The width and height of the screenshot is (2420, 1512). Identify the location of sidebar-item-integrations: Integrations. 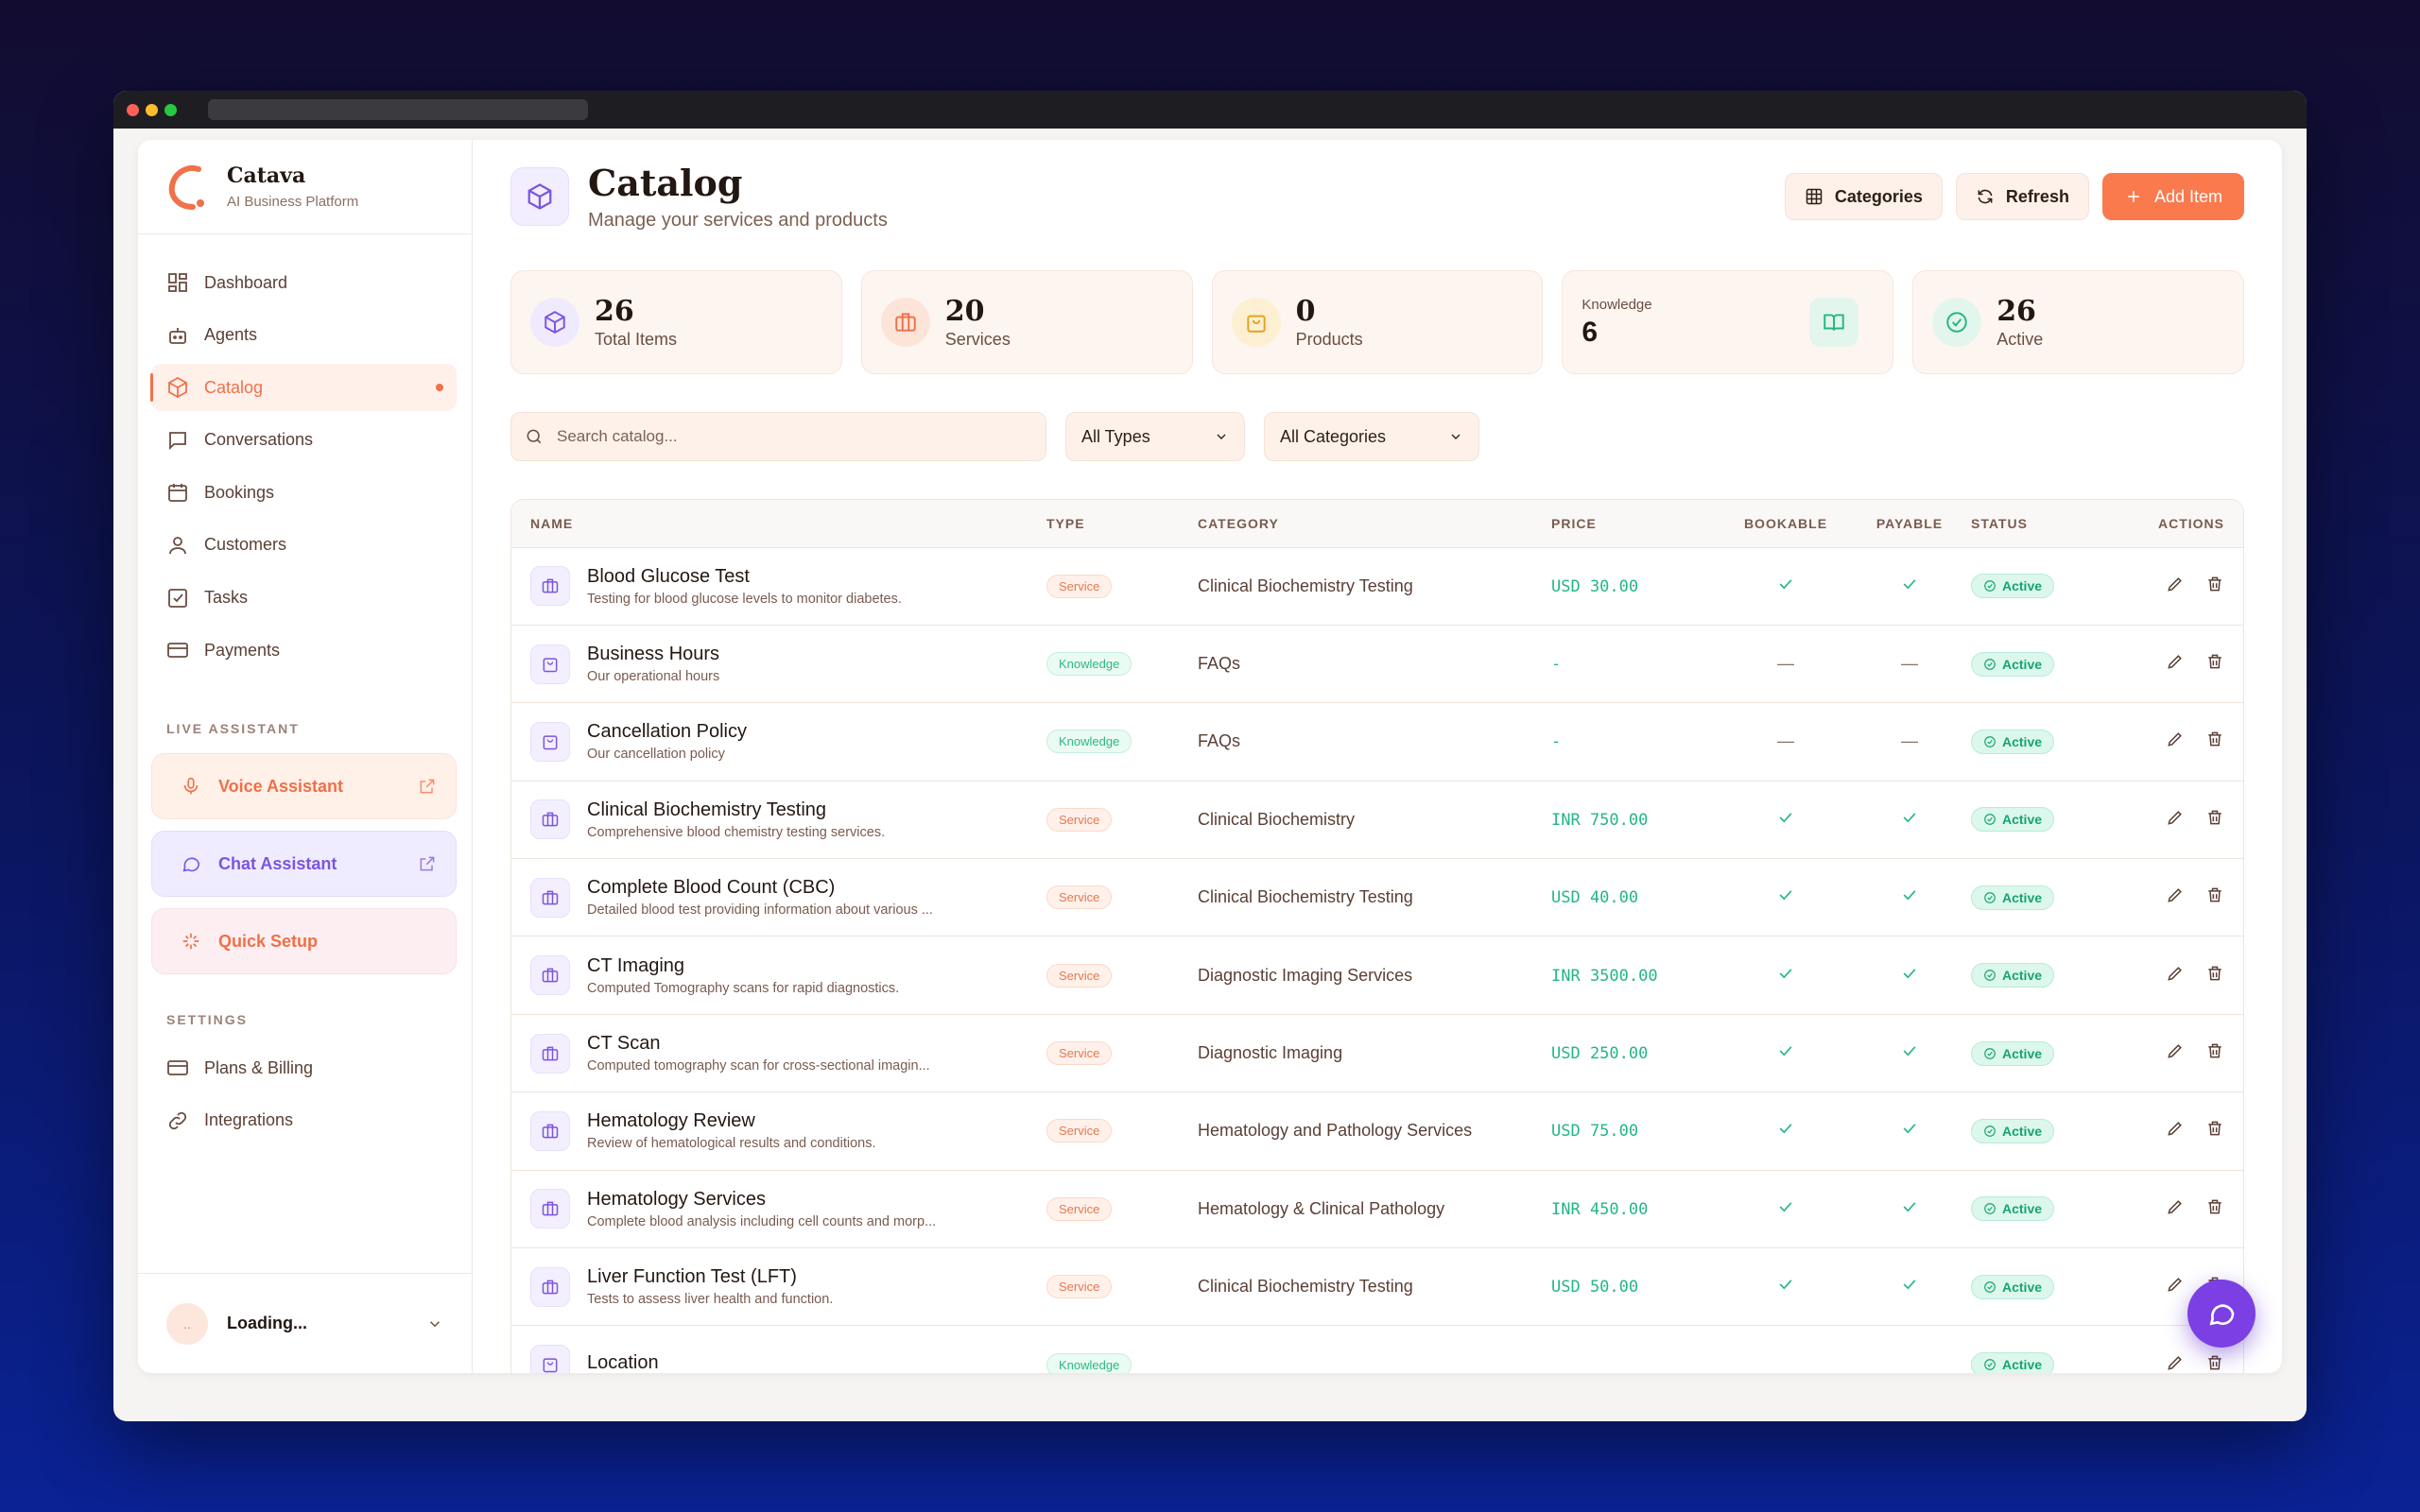
(304, 1120).